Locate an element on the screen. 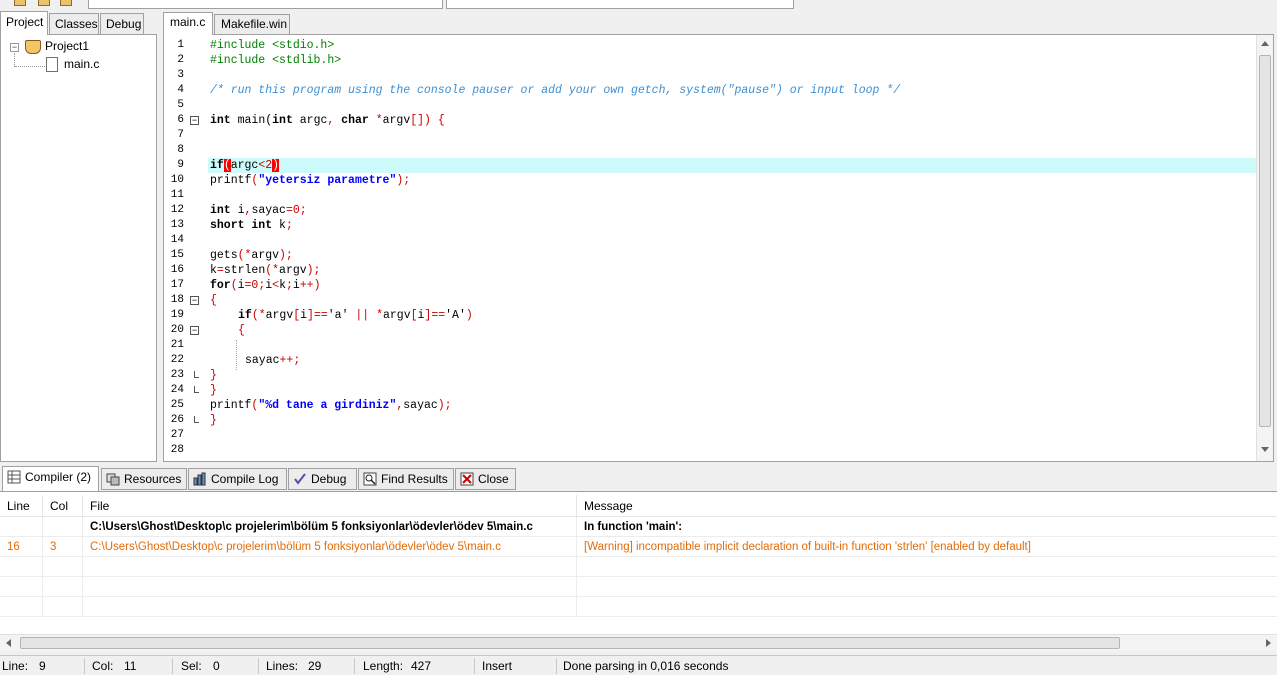 This screenshot has width=1277, height=675. column-header-file: File is located at coordinates (330, 506).